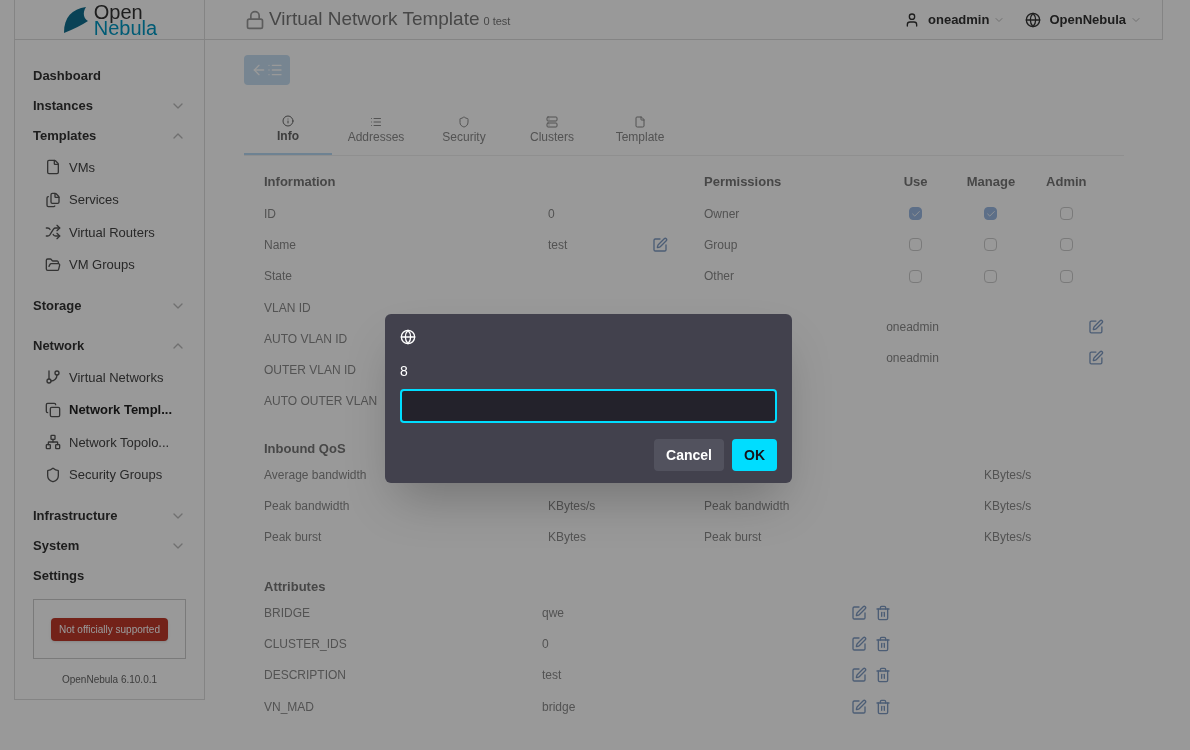  What do you see at coordinates (109, 516) in the screenshot?
I see `sidebar-item: Infrastructure` at bounding box center [109, 516].